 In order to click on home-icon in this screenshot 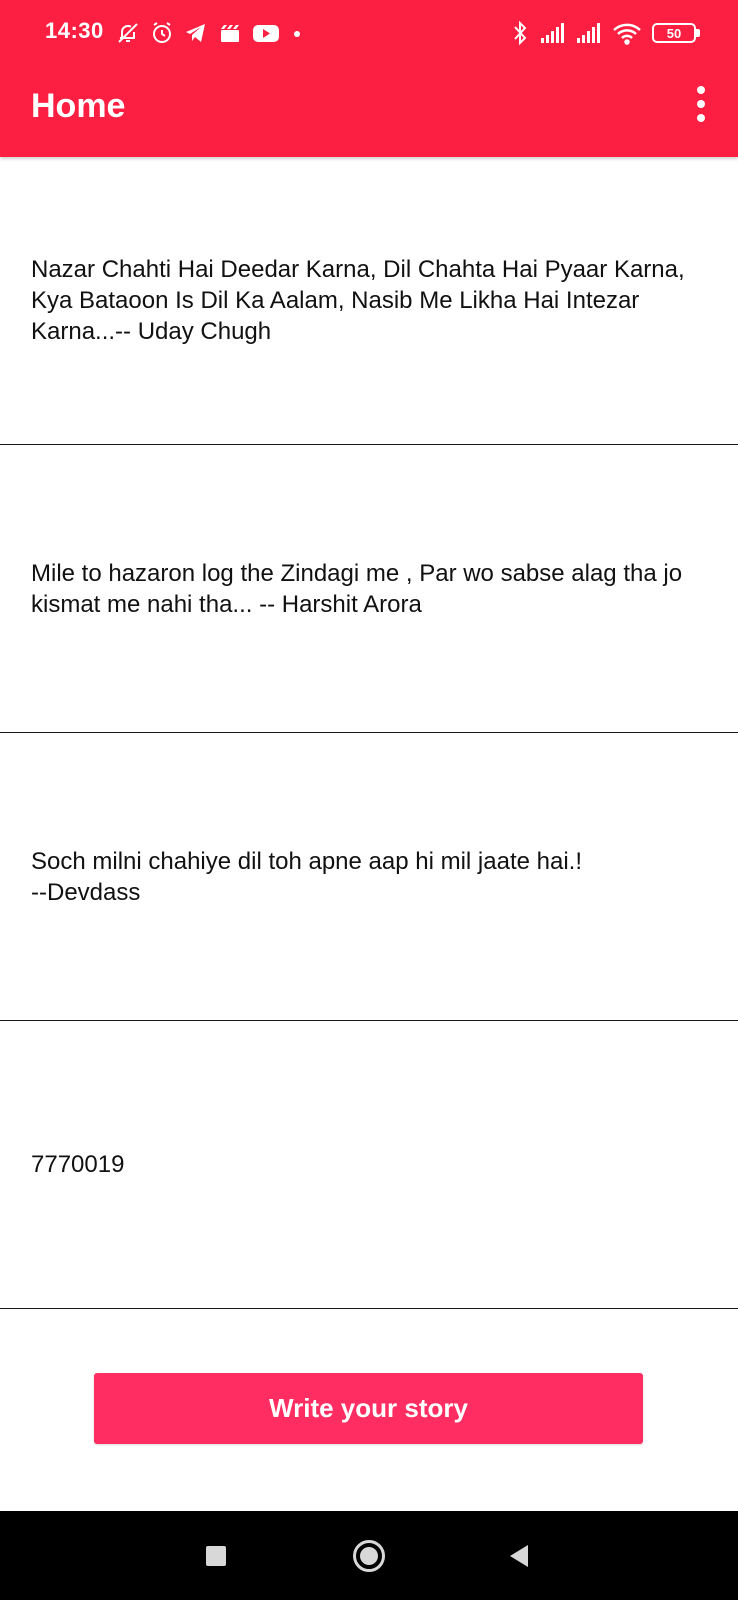, I will do `click(369, 1556)`.